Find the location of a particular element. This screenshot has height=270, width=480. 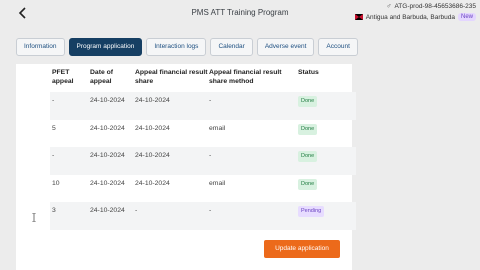

table-row: 10 24-10-2024 24-10-2024 email Done is located at coordinates (203, 189).